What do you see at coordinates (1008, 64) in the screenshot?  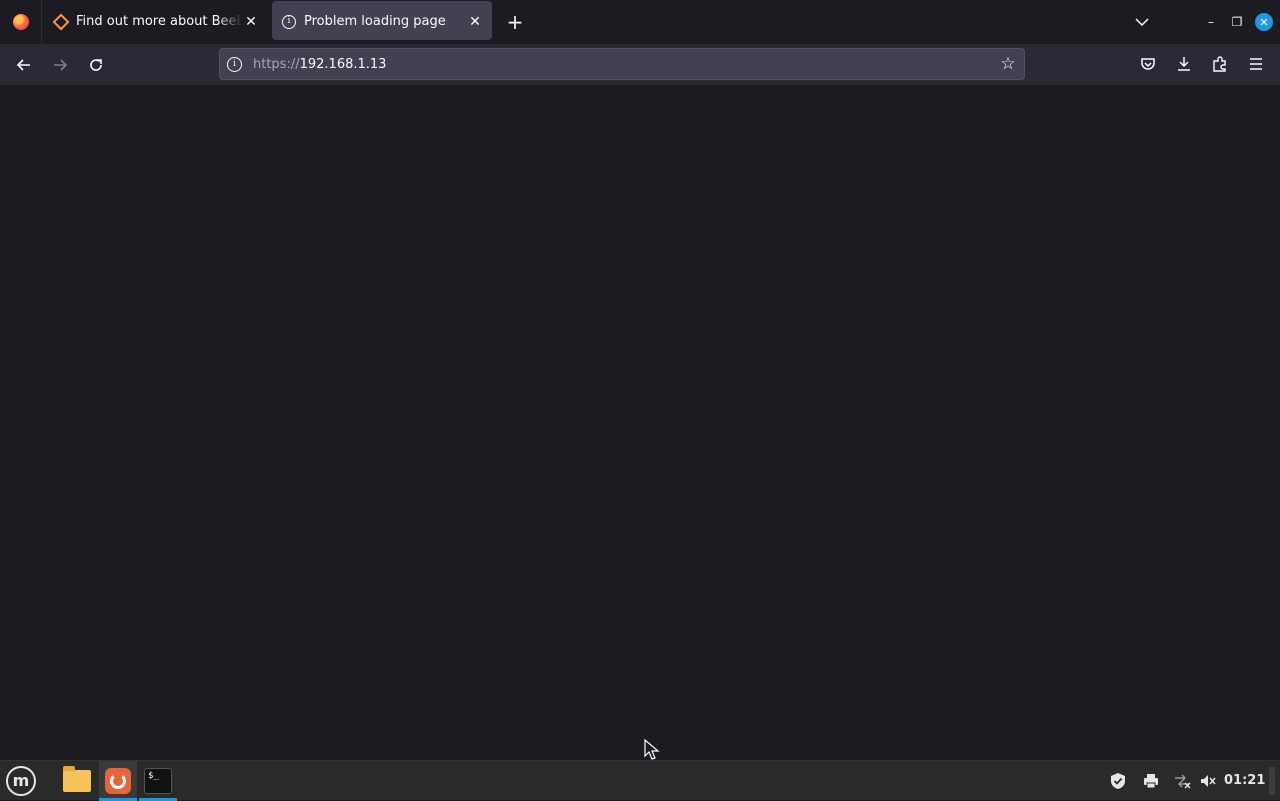 I see `bookmark-star-icon: ☆` at bounding box center [1008, 64].